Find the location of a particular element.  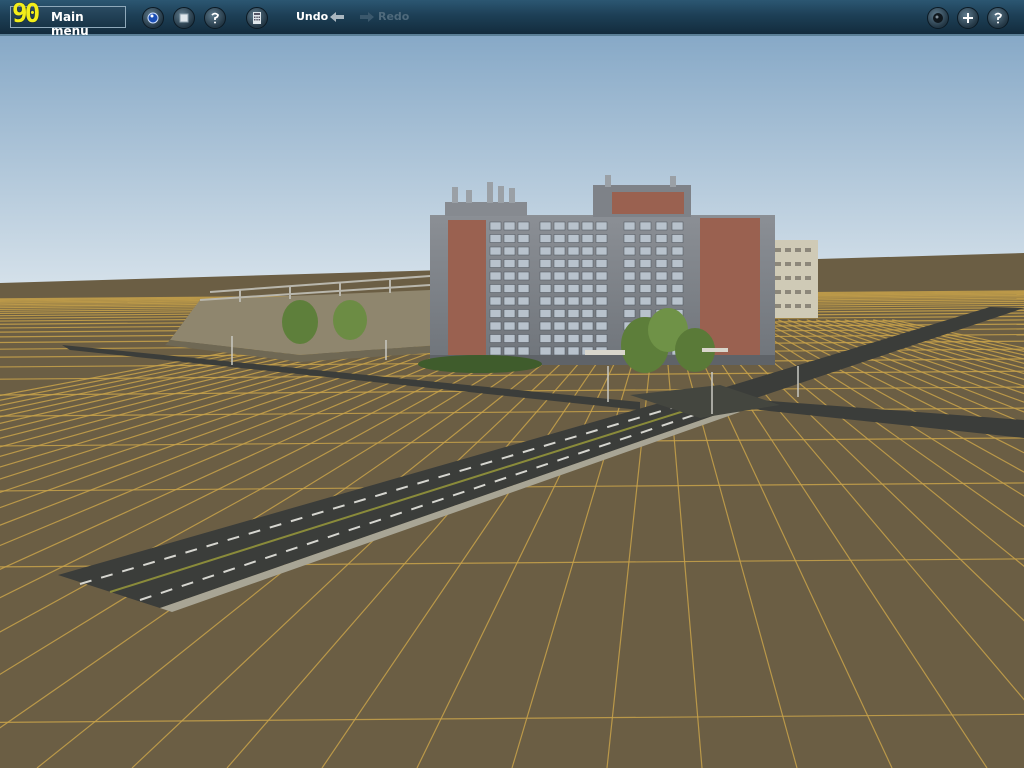

redo-button: Redo is located at coordinates (393, 16).